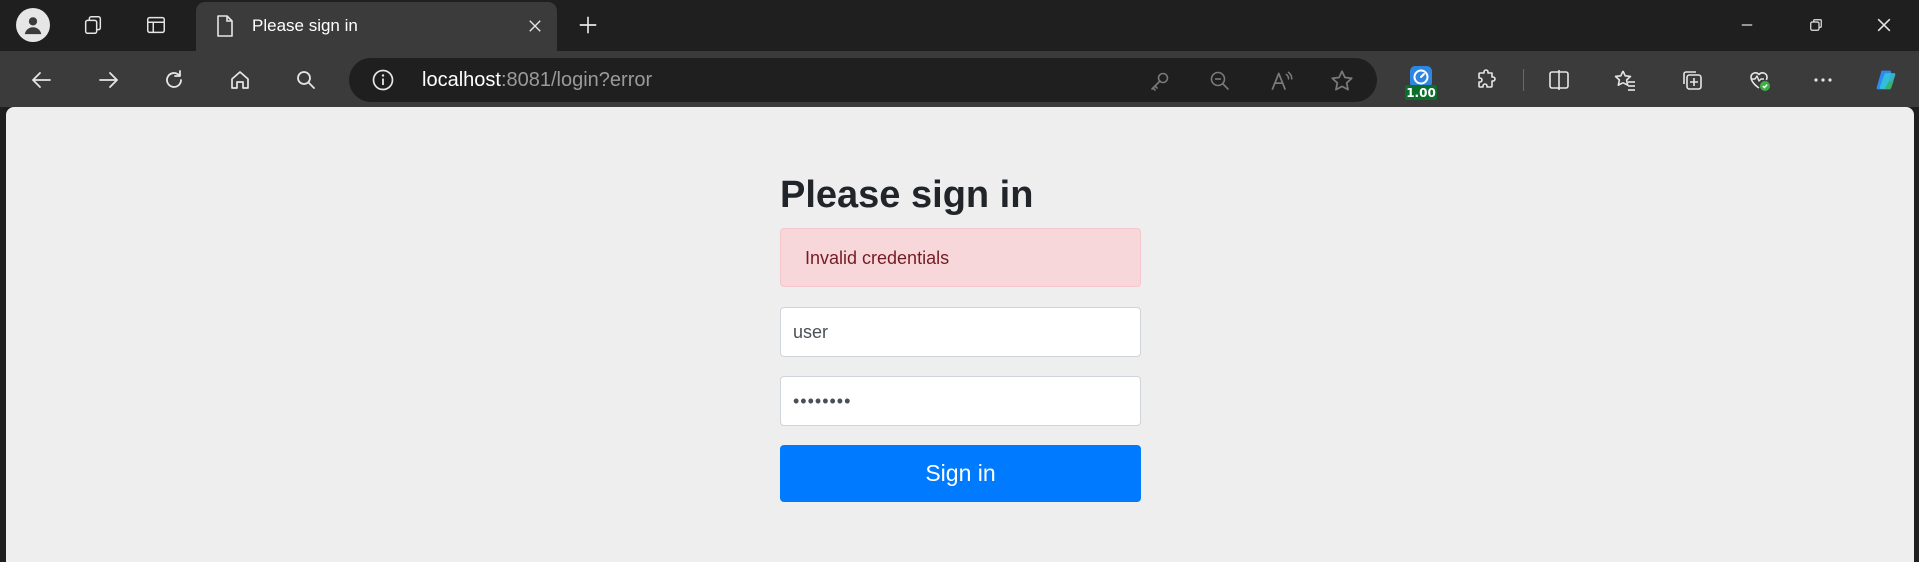 This screenshot has height=562, width=1919. I want to click on zoom-out-button, so click(1220, 81).